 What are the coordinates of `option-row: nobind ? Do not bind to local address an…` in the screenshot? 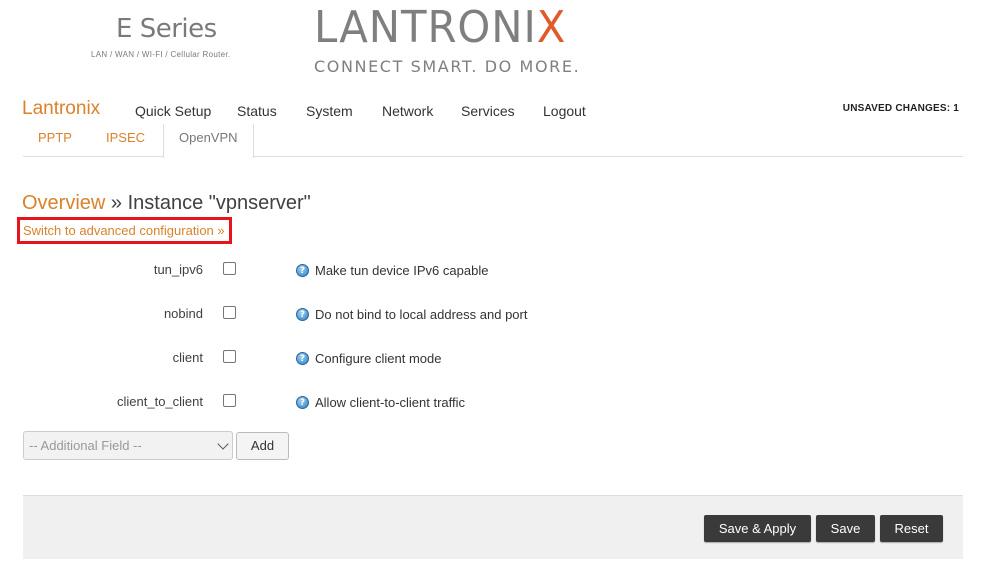 It's located at (493, 316).